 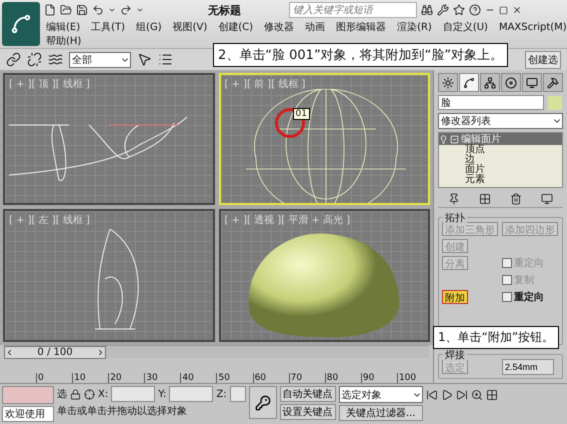 What do you see at coordinates (90, 378) in the screenshot?
I see `timeline-tick: 10` at bounding box center [90, 378].